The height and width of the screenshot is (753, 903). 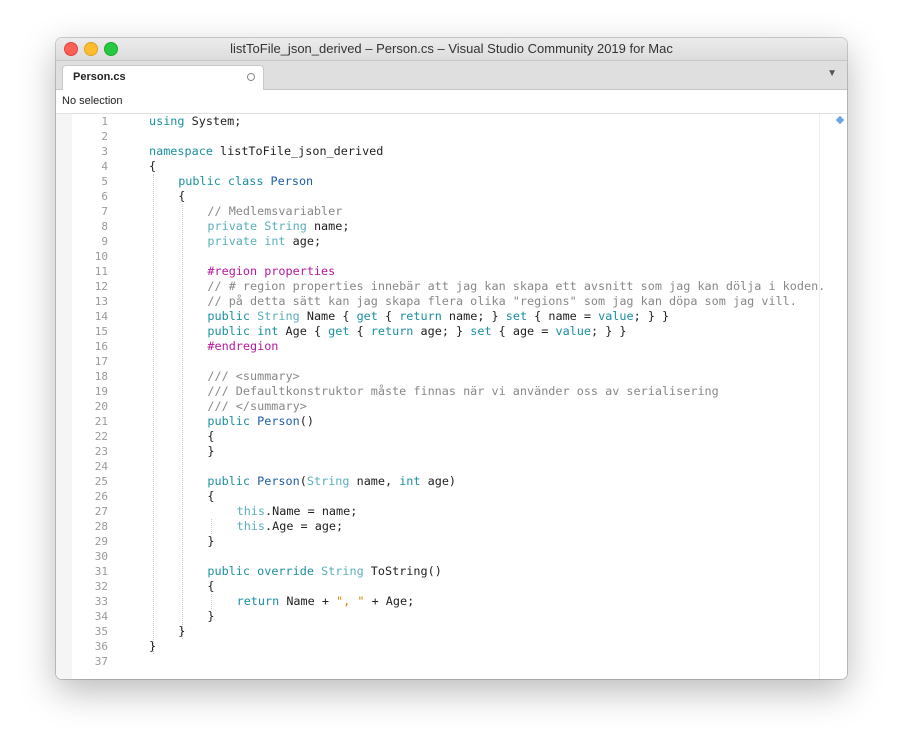 What do you see at coordinates (563, 316) in the screenshot?
I see `code-token: { name =` at bounding box center [563, 316].